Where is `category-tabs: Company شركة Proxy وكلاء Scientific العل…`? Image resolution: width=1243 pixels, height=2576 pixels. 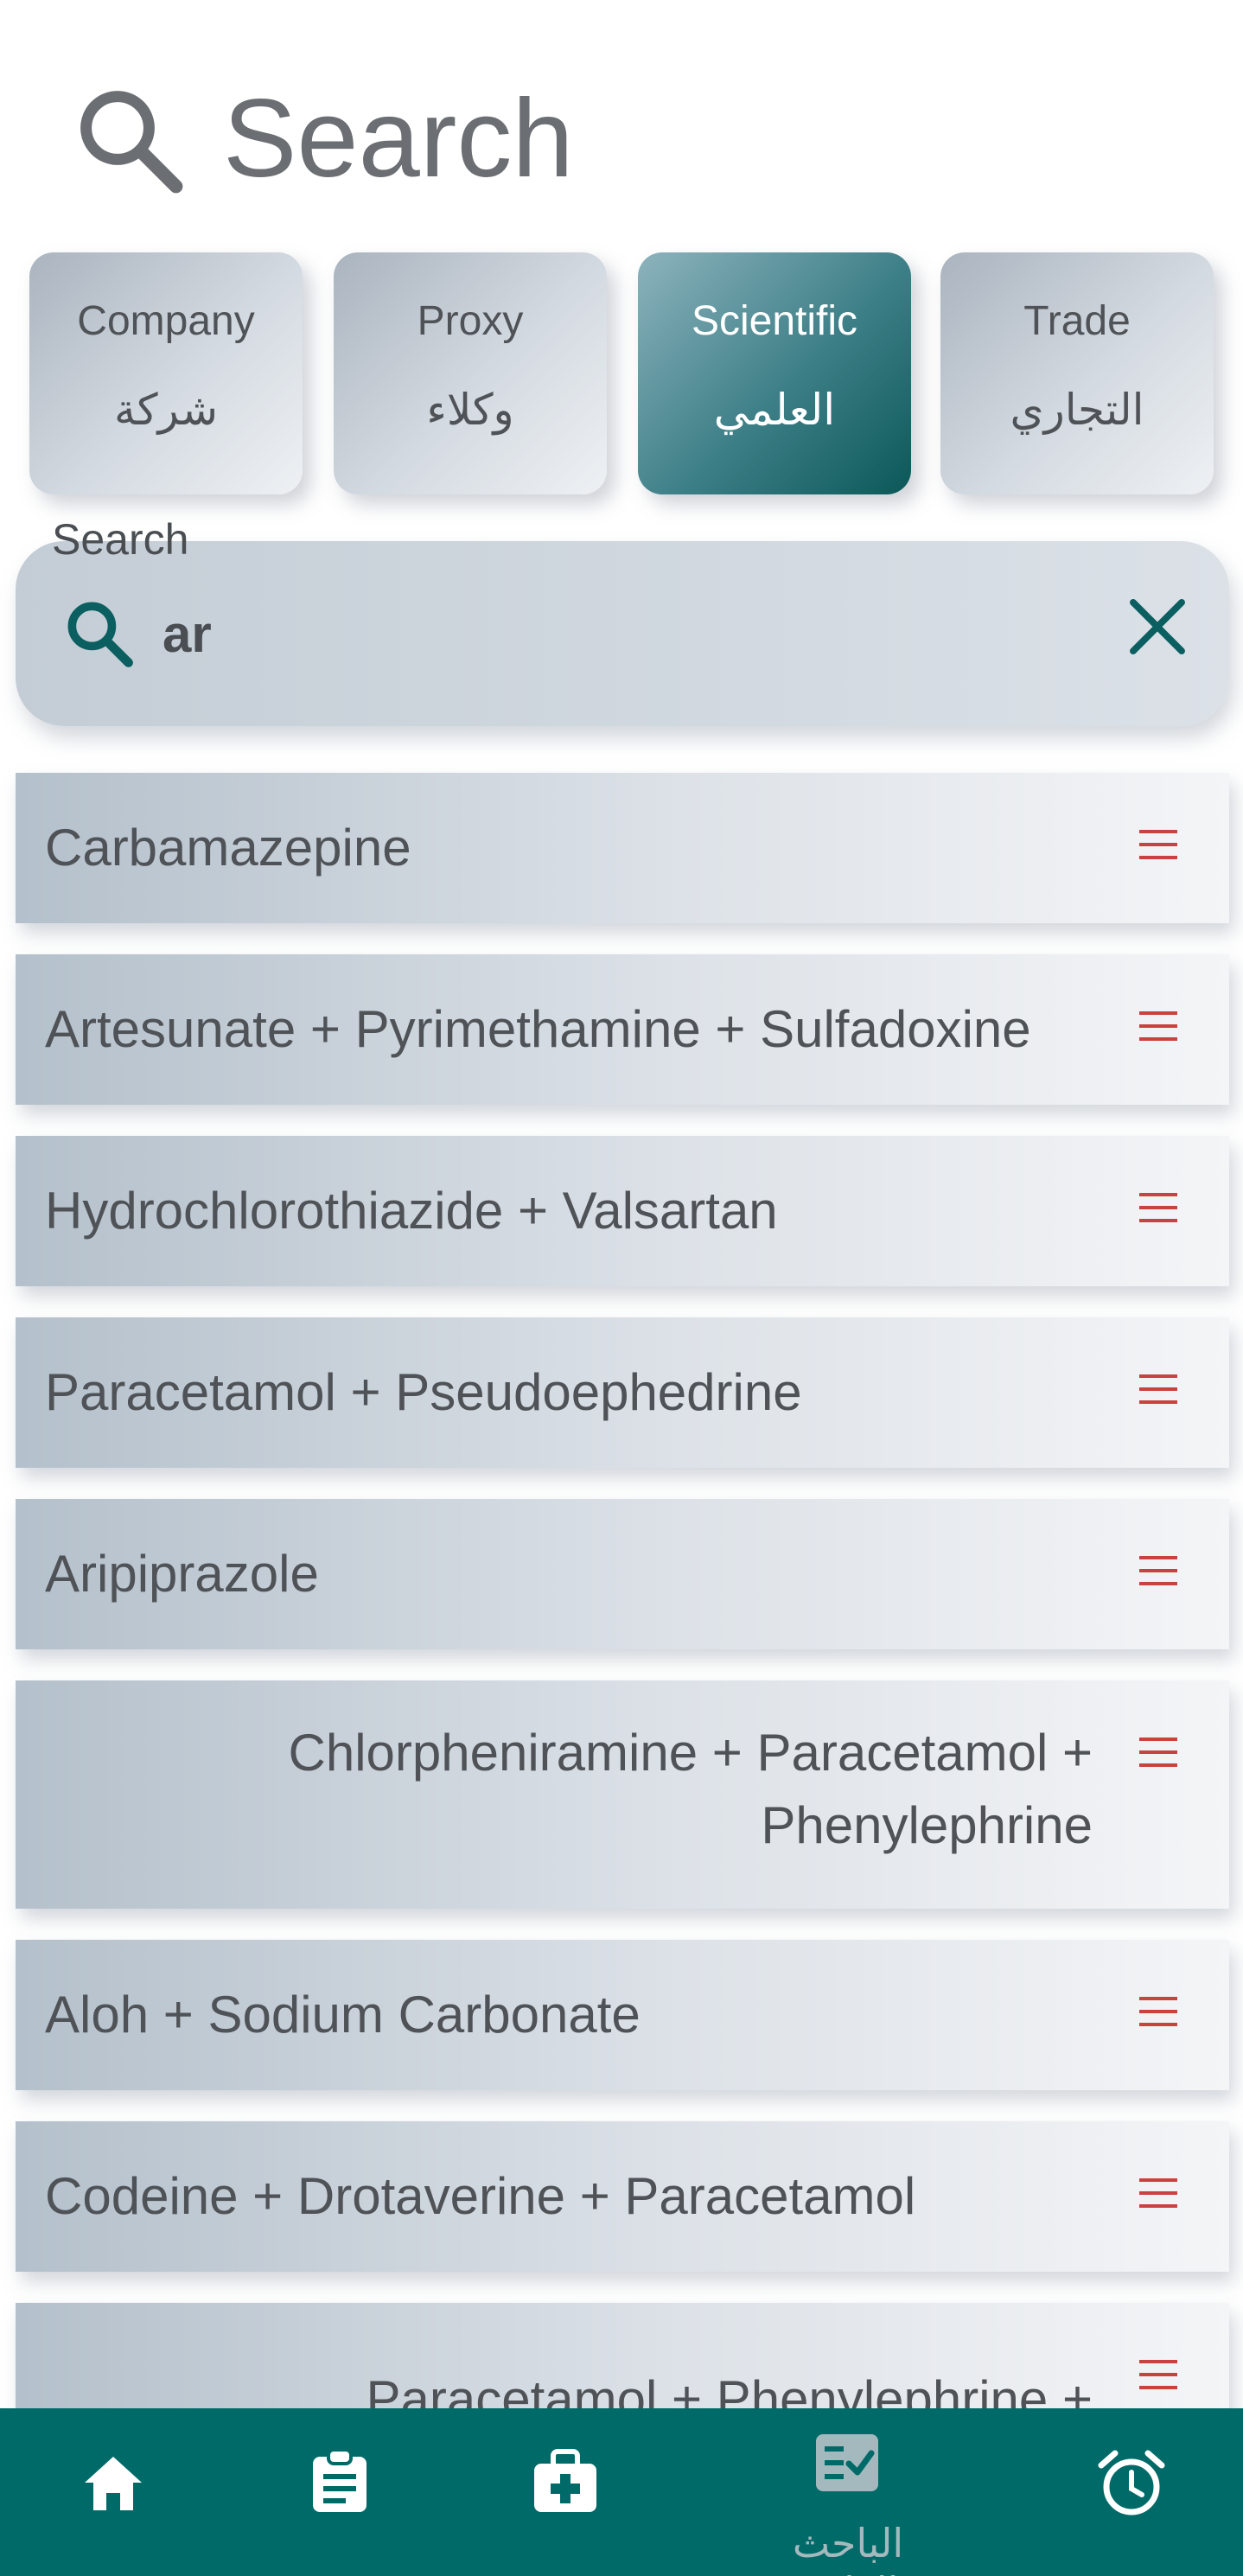 category-tabs: Company شركة Proxy وكلاء Scientific العل… is located at coordinates (621, 373).